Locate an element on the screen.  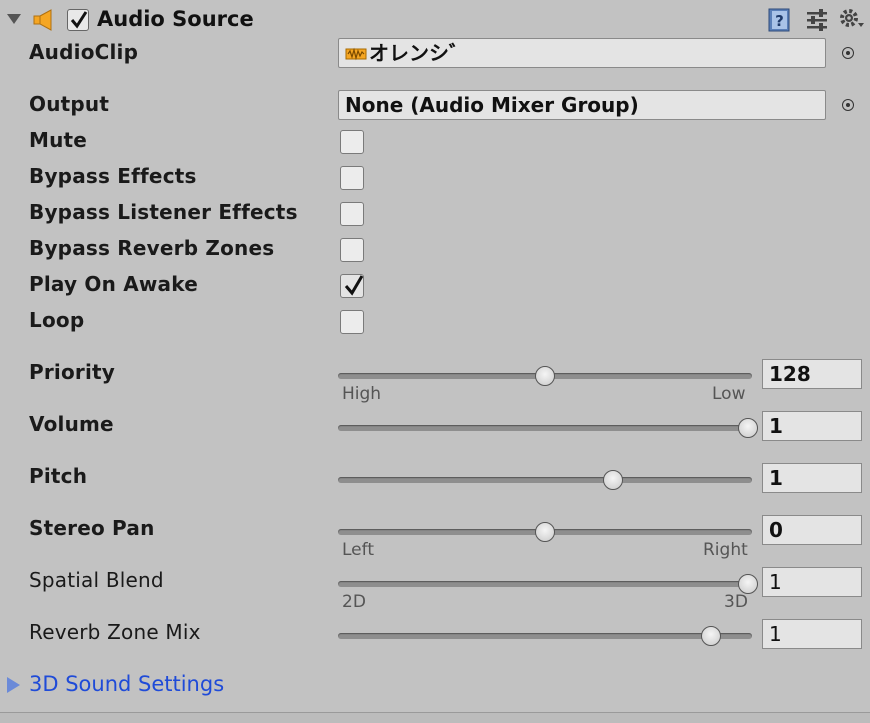
stereo-pan-min-label: Left is located at coordinates (358, 550).